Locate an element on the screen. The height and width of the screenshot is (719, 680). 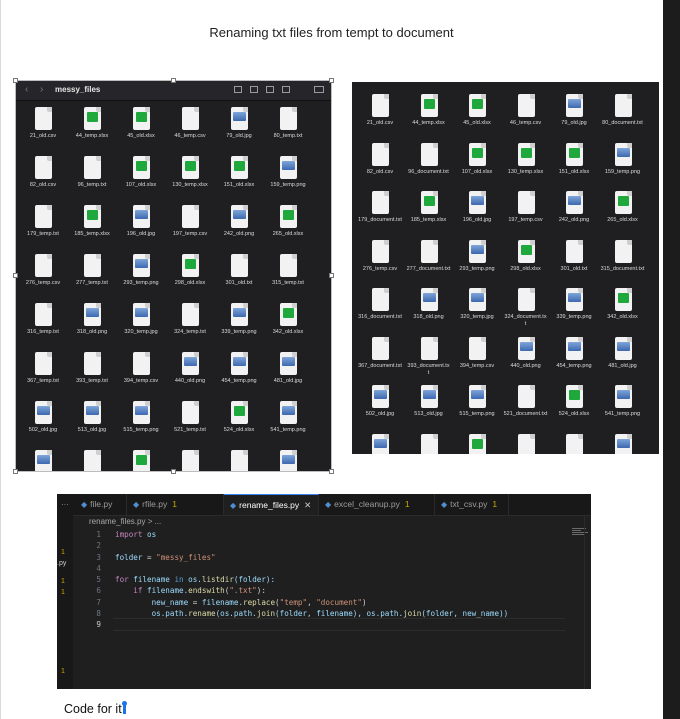
code-line: 1 import os is located at coordinates (297, 534).